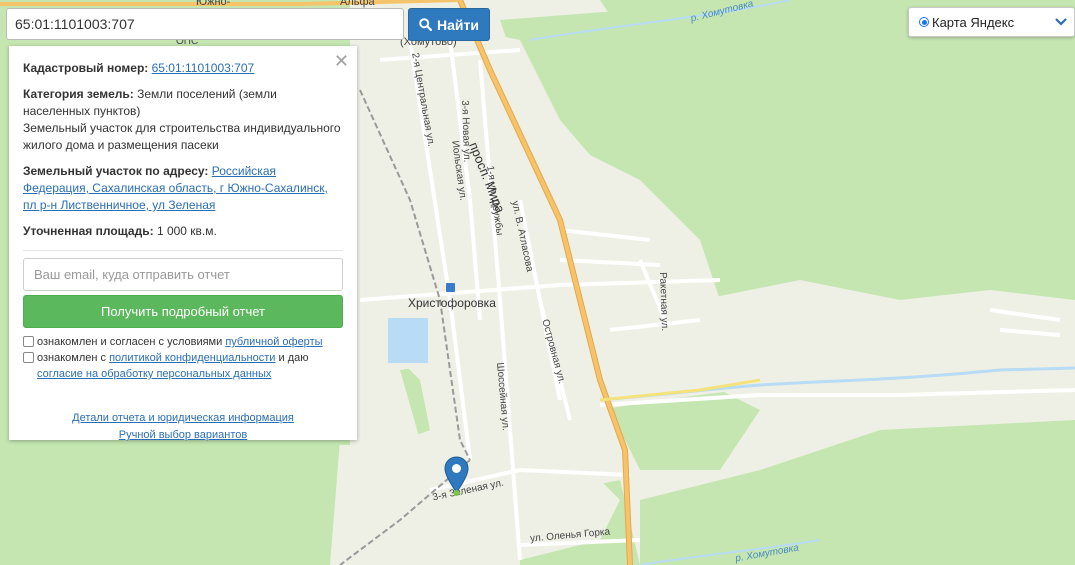 The height and width of the screenshot is (565, 1075). Describe the element at coordinates (924, 22) in the screenshot. I see `layer-radio` at that location.